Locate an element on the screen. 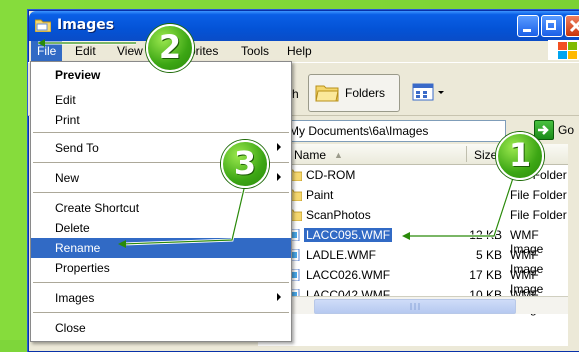  file-row: LACC095.WMF 12 KB WMF Image is located at coordinates (413, 241).